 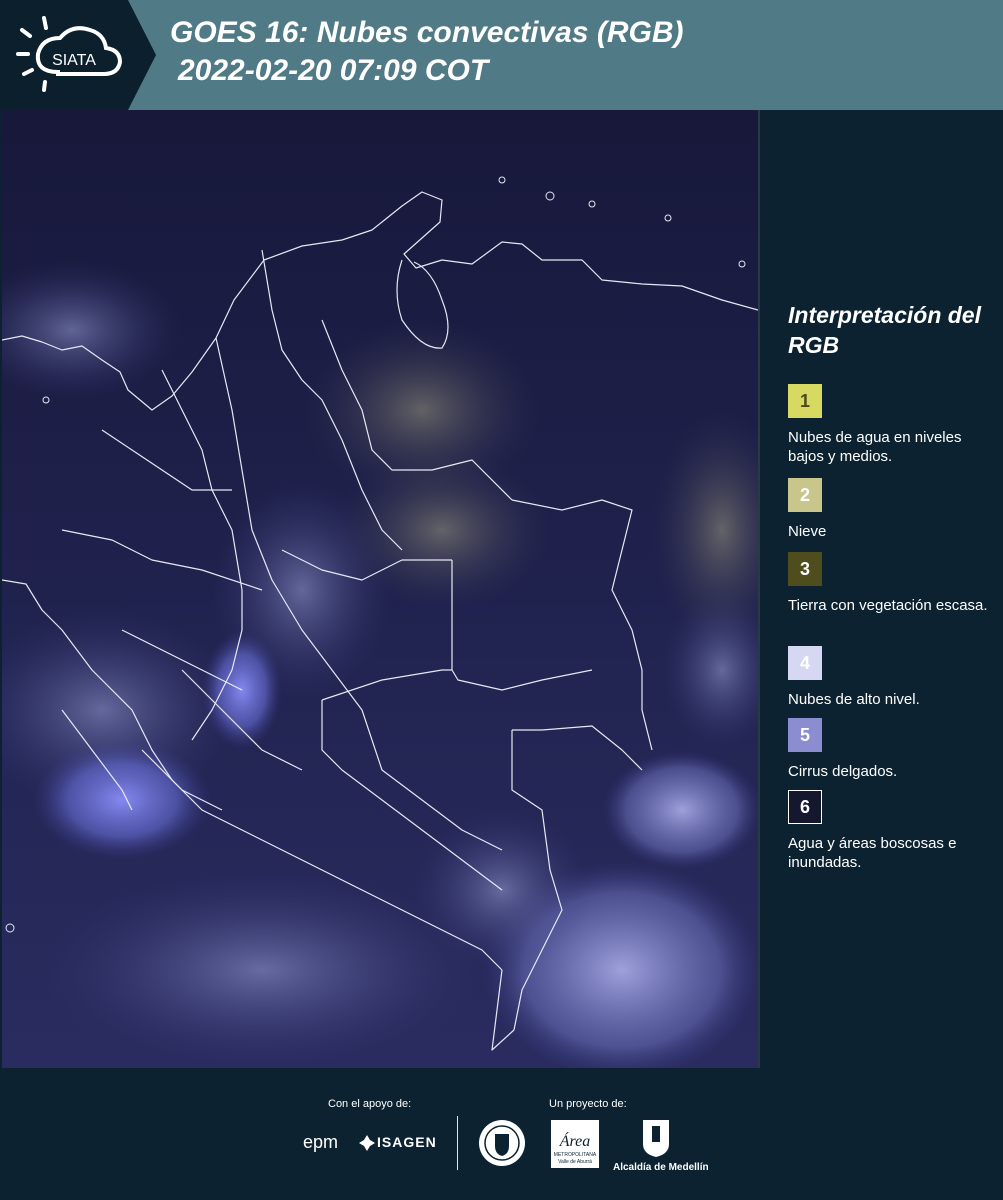 I want to click on legend-swatch-4: 4, so click(x=805, y=663).